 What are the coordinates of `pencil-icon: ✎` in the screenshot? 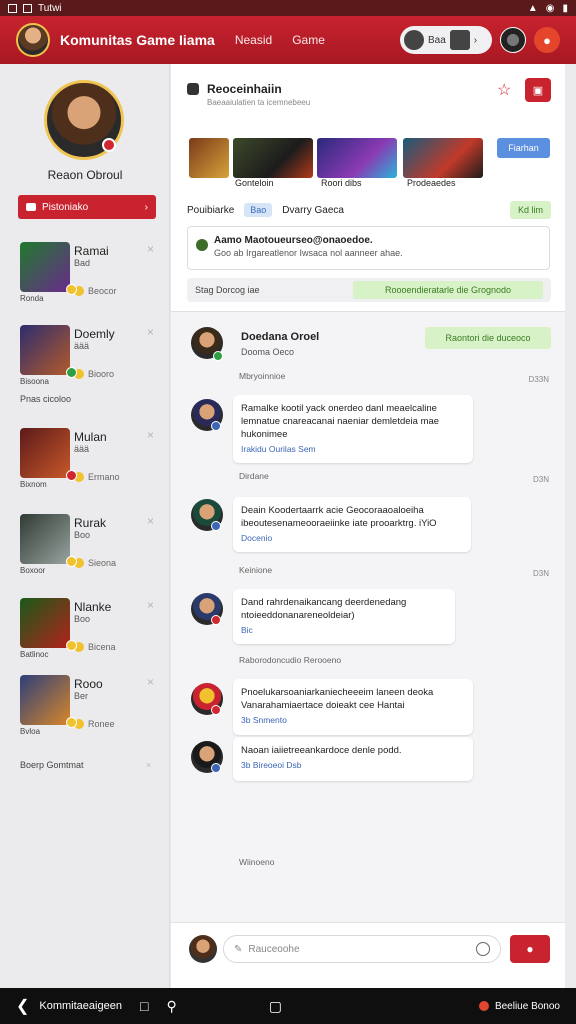 It's located at (238, 949).